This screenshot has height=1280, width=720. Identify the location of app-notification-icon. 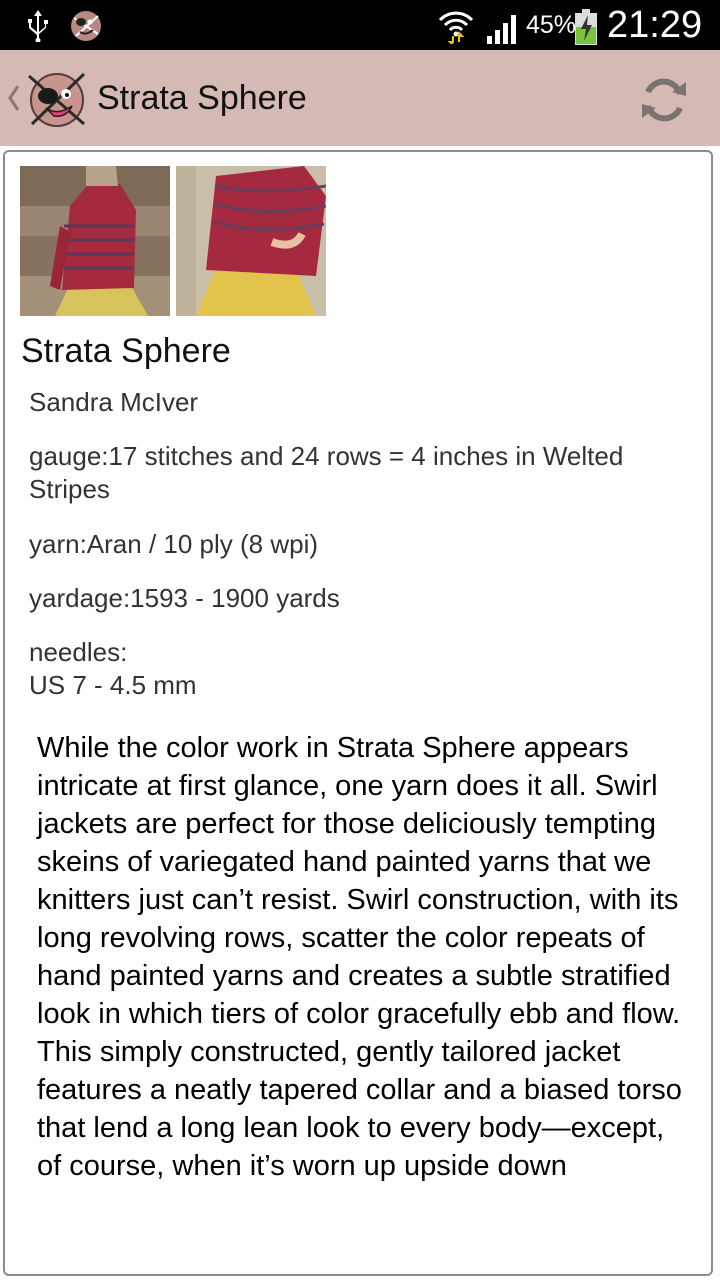
(86, 26).